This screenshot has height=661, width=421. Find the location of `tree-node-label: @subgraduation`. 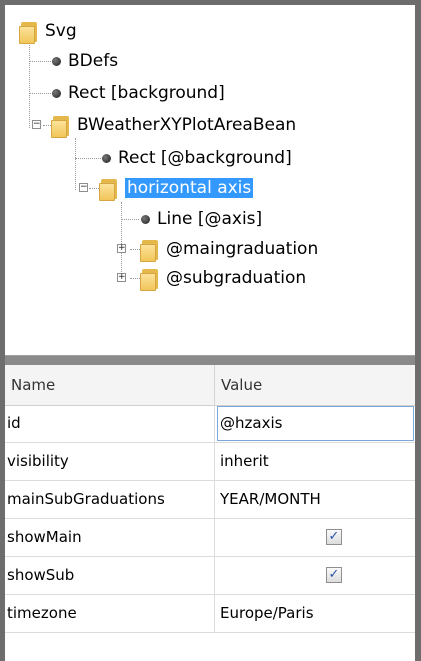

tree-node-label: @subgraduation is located at coordinates (236, 278).